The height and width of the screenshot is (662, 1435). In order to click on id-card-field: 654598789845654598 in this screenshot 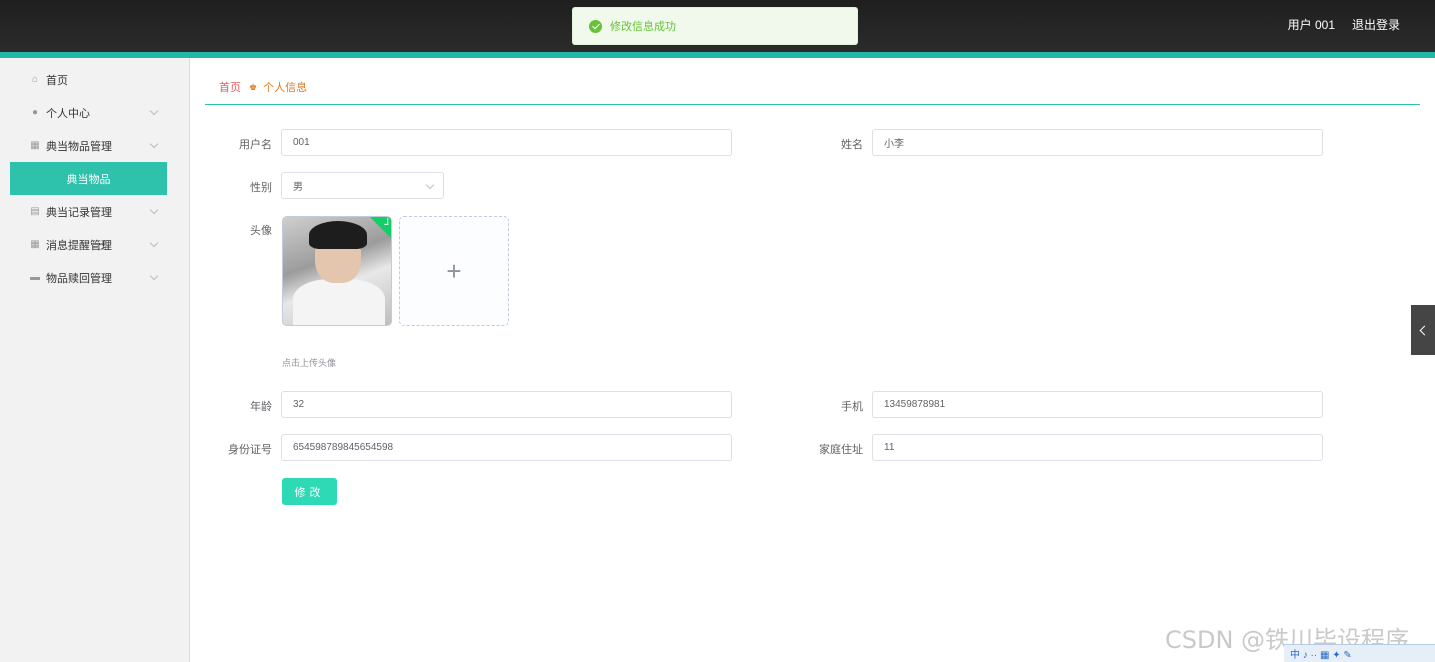, I will do `click(506, 447)`.